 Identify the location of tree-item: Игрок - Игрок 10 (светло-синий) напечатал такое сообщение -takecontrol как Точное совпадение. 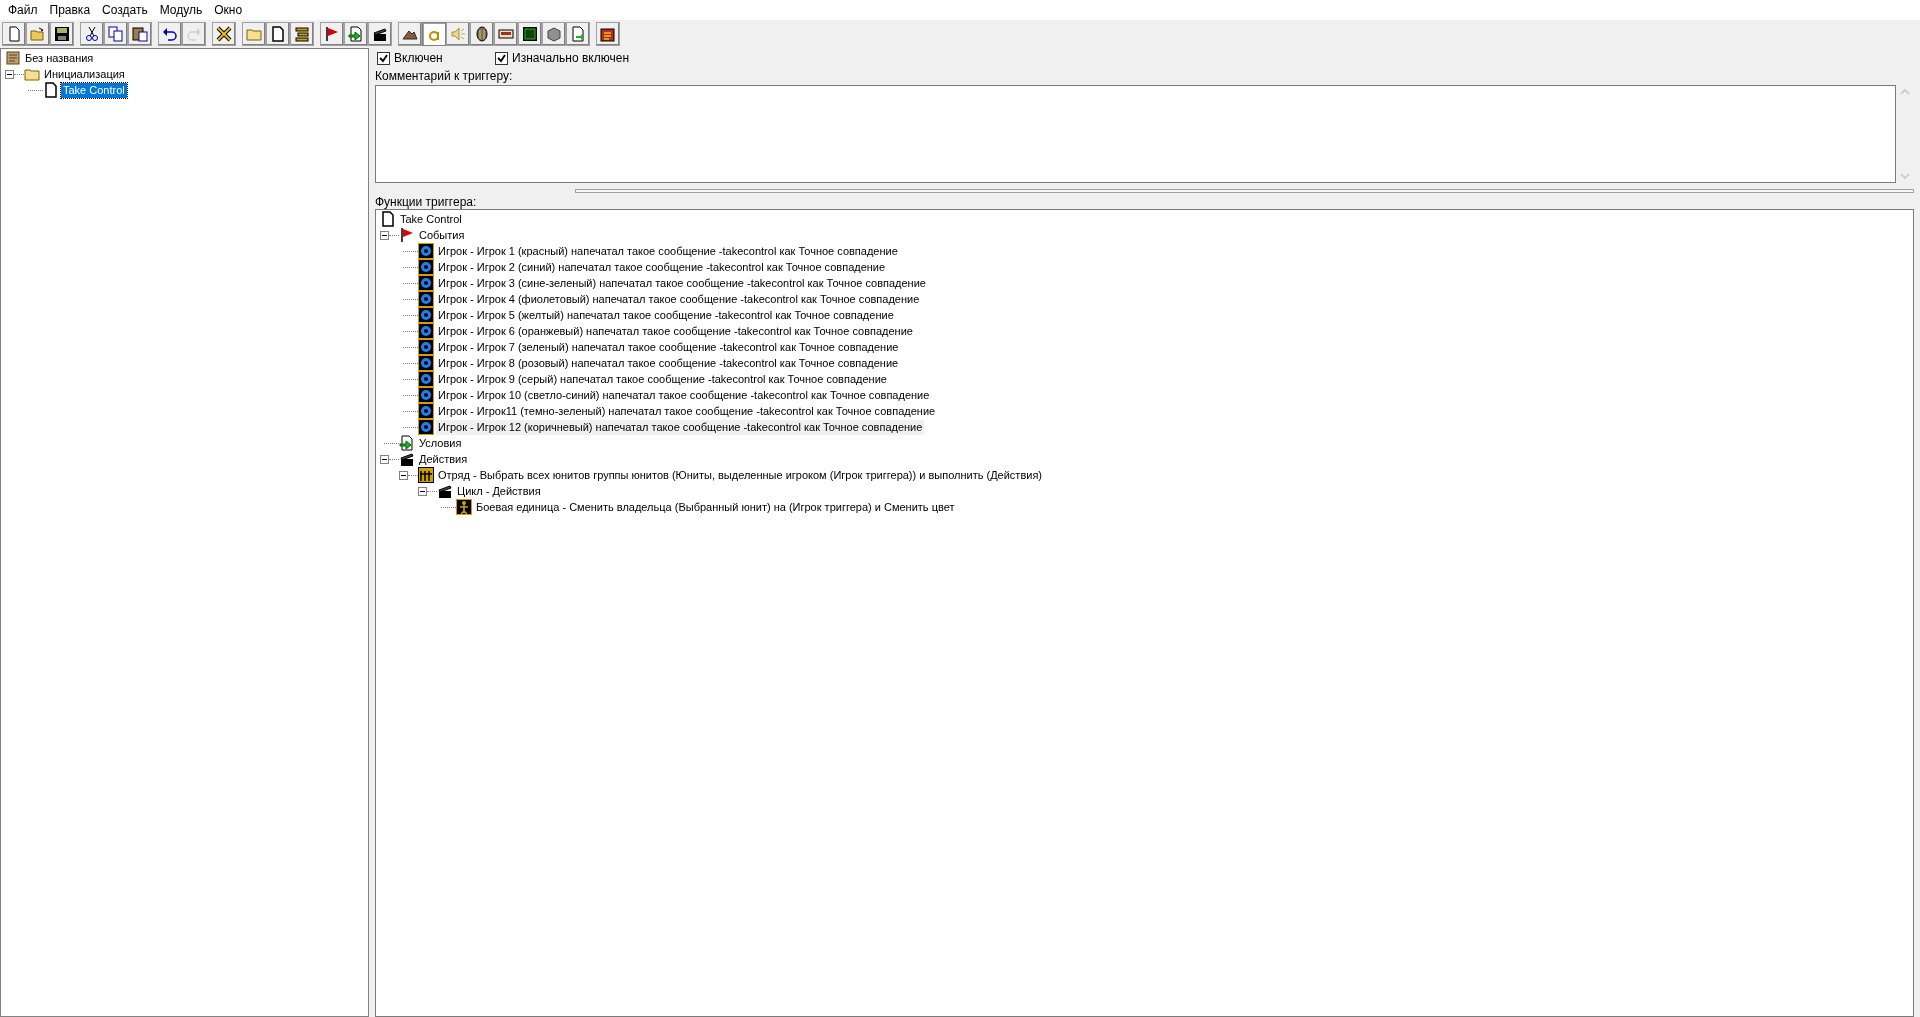
(684, 395).